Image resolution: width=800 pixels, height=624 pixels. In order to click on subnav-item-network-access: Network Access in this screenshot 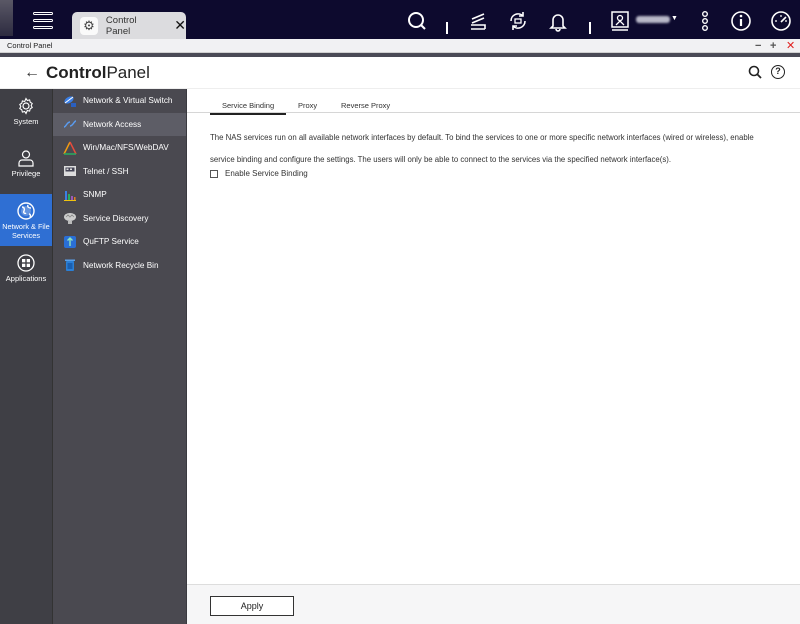, I will do `click(119, 124)`.